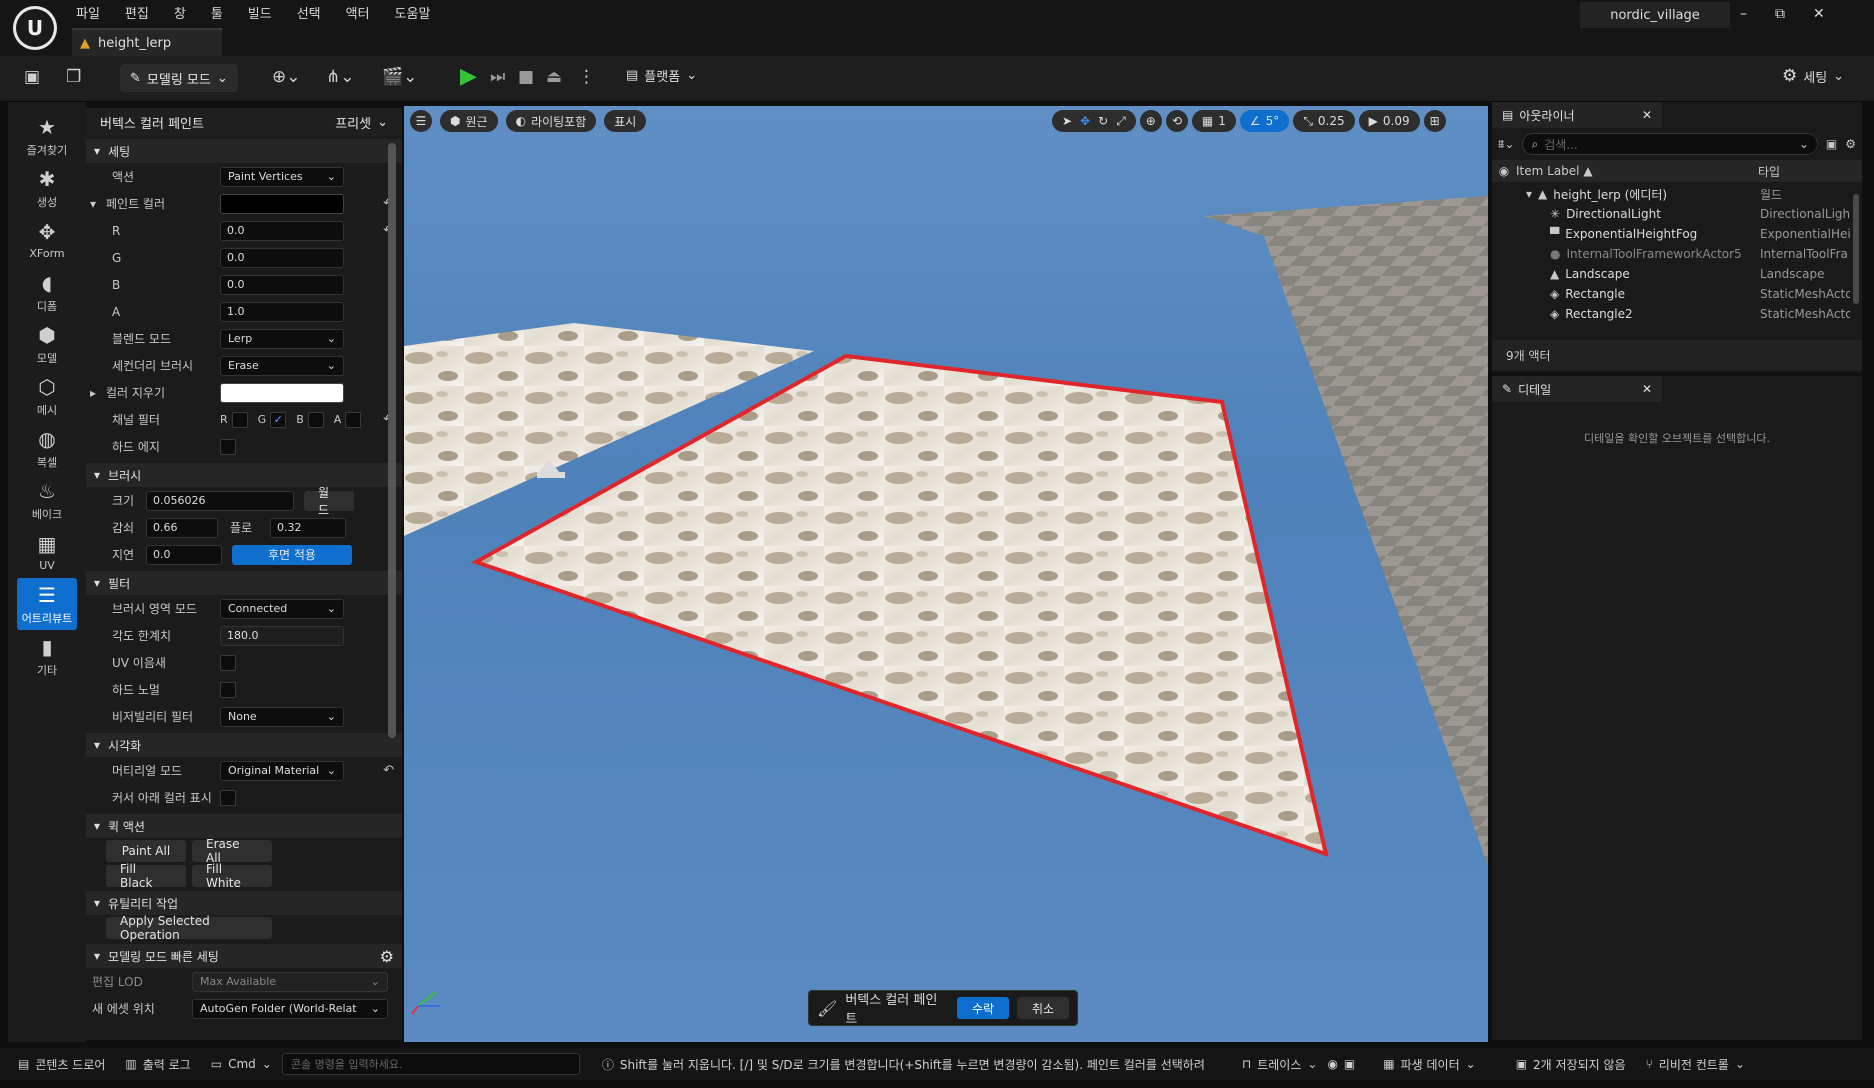  I want to click on details-tab: ✎ 디테일 ✕, so click(1577, 389).